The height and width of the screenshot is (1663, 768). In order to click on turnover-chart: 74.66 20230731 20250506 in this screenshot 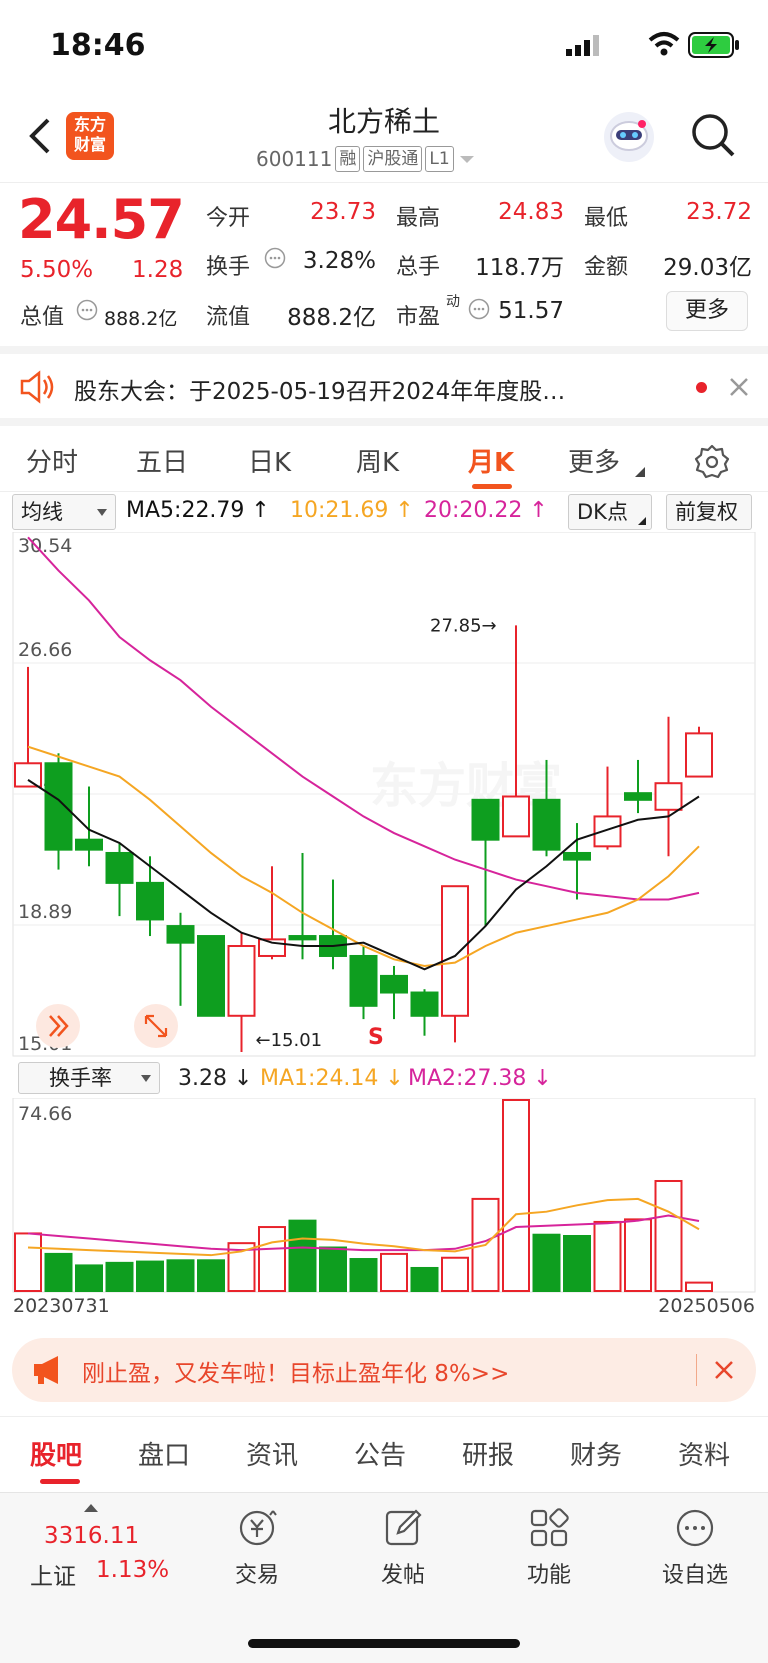, I will do `click(384, 1208)`.